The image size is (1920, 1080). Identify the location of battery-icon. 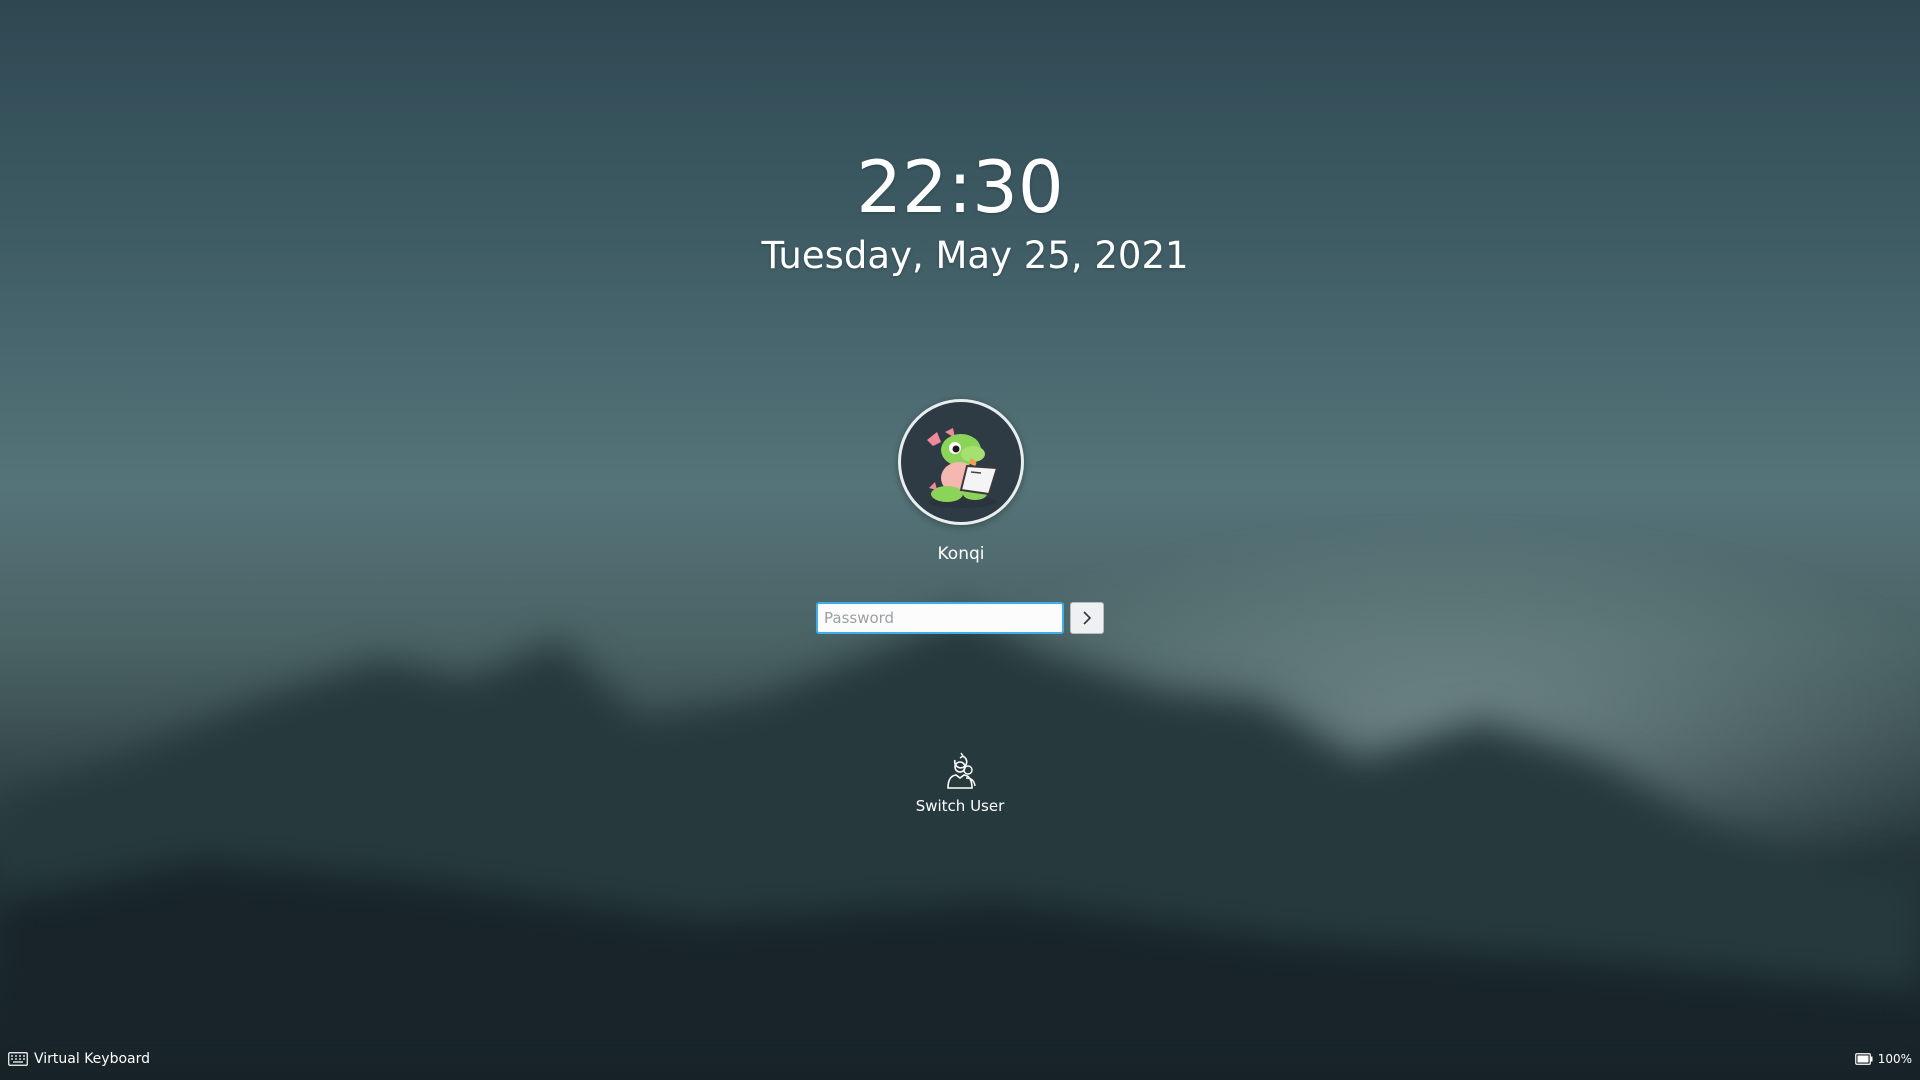
(1863, 1059).